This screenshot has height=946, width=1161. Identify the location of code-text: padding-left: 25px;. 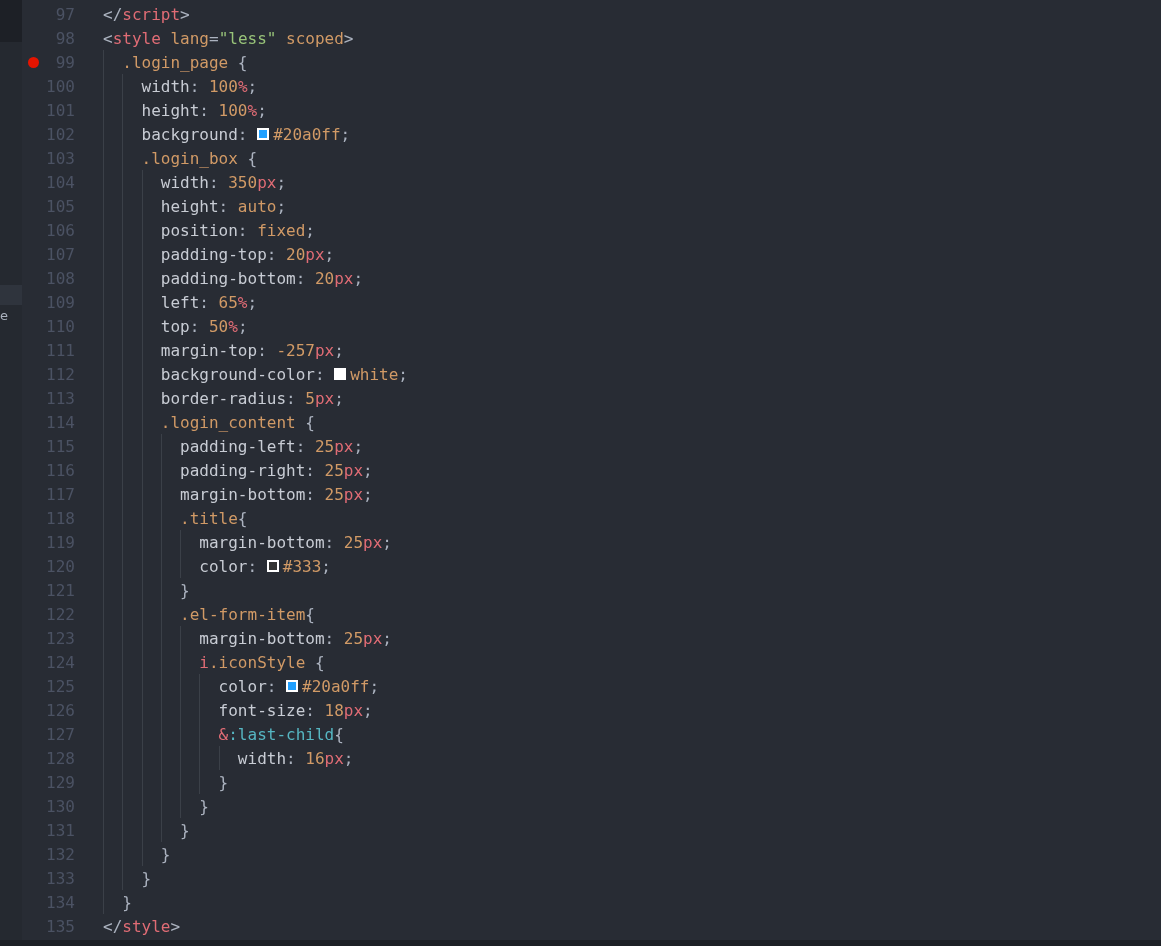
(272, 446).